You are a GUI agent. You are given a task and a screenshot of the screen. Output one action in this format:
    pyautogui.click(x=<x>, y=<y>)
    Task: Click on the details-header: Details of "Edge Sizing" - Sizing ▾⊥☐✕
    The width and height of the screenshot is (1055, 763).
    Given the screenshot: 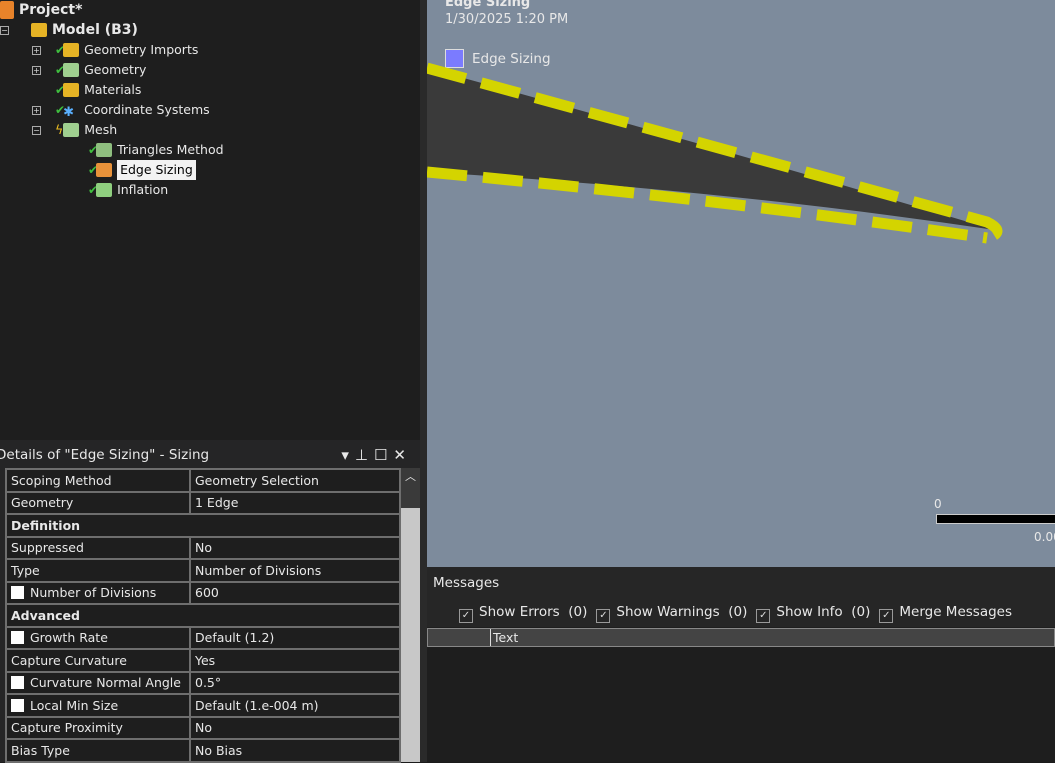 What is the action you would take?
    pyautogui.click(x=206, y=455)
    